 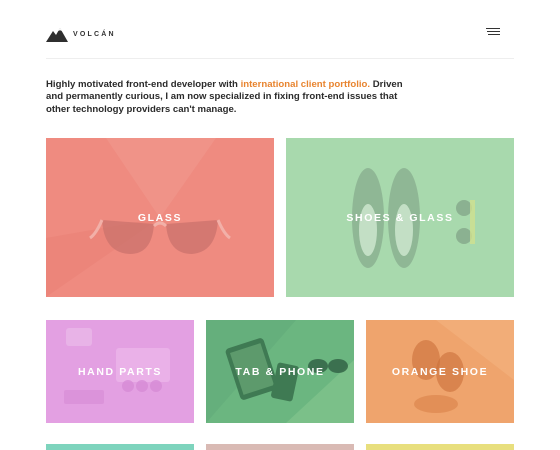 I want to click on mountain-logo-icon, so click(x=57, y=34).